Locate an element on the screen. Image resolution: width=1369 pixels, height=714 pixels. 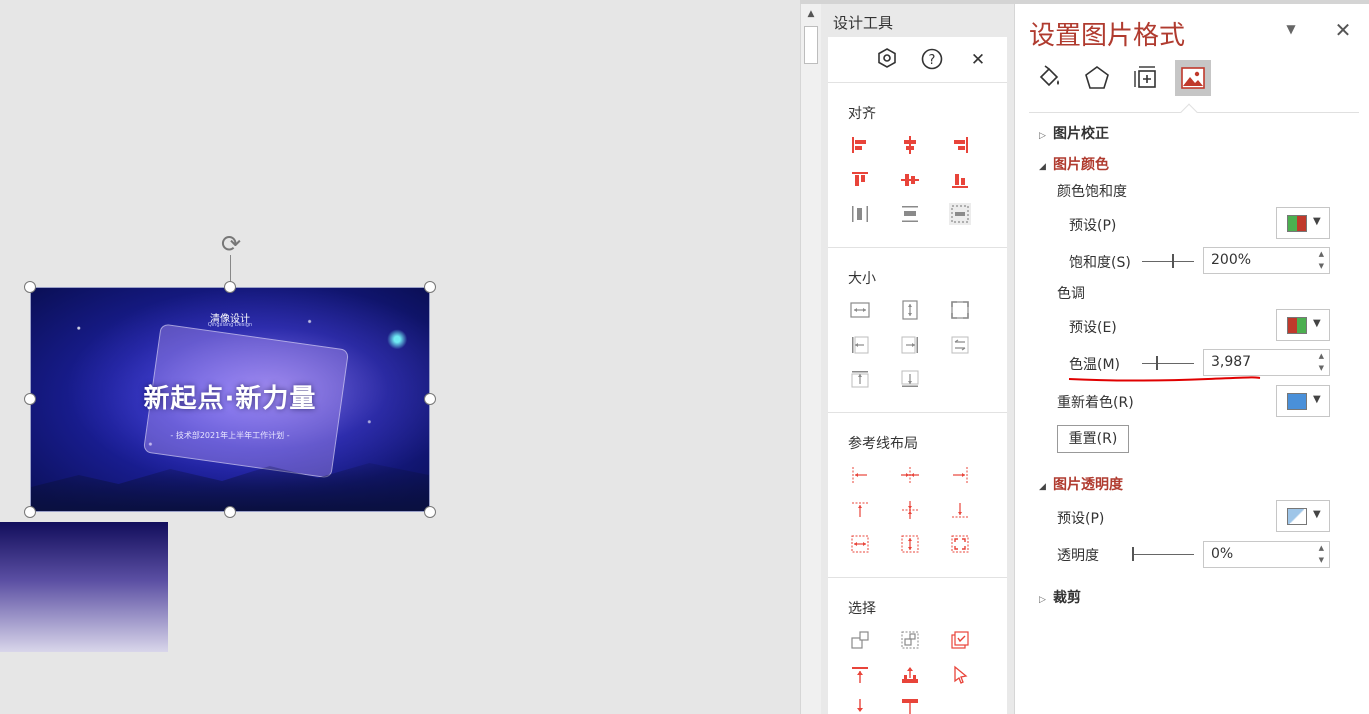
bring-forward-icon is located at coordinates (910, 675).